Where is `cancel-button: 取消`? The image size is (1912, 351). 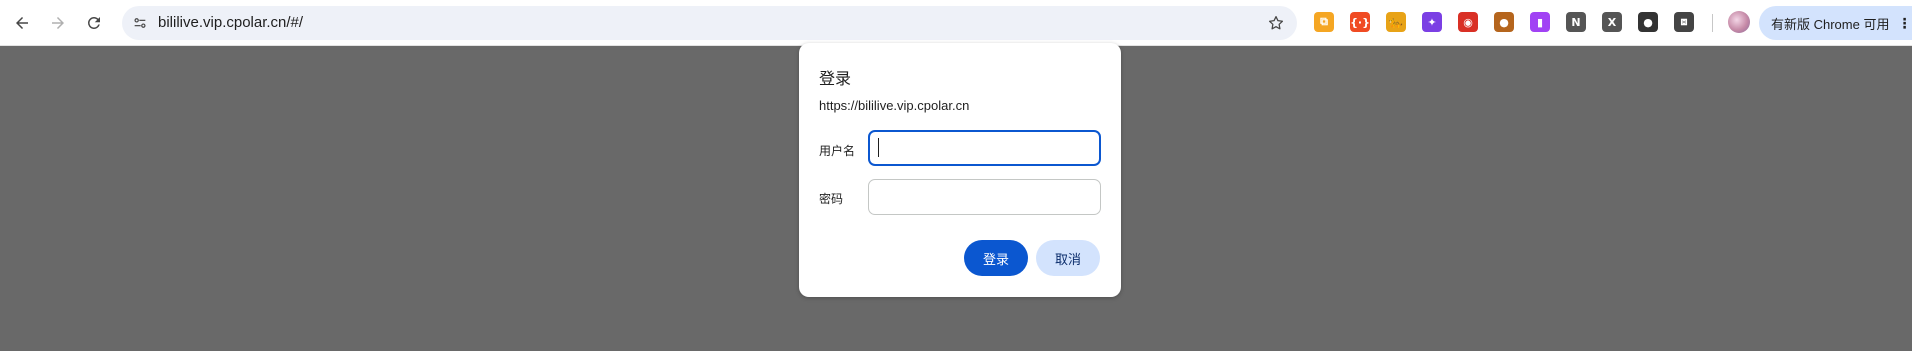
cancel-button: 取消 is located at coordinates (1068, 258).